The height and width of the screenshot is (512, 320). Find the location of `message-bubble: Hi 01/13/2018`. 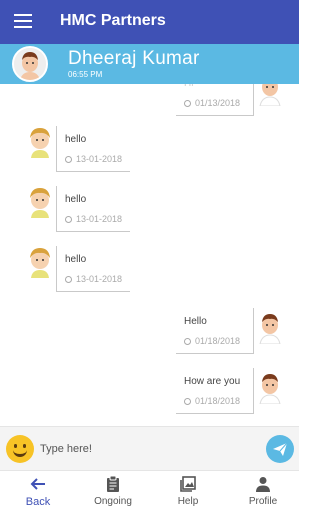

message-bubble: Hi 01/13/2018 is located at coordinates (215, 100).